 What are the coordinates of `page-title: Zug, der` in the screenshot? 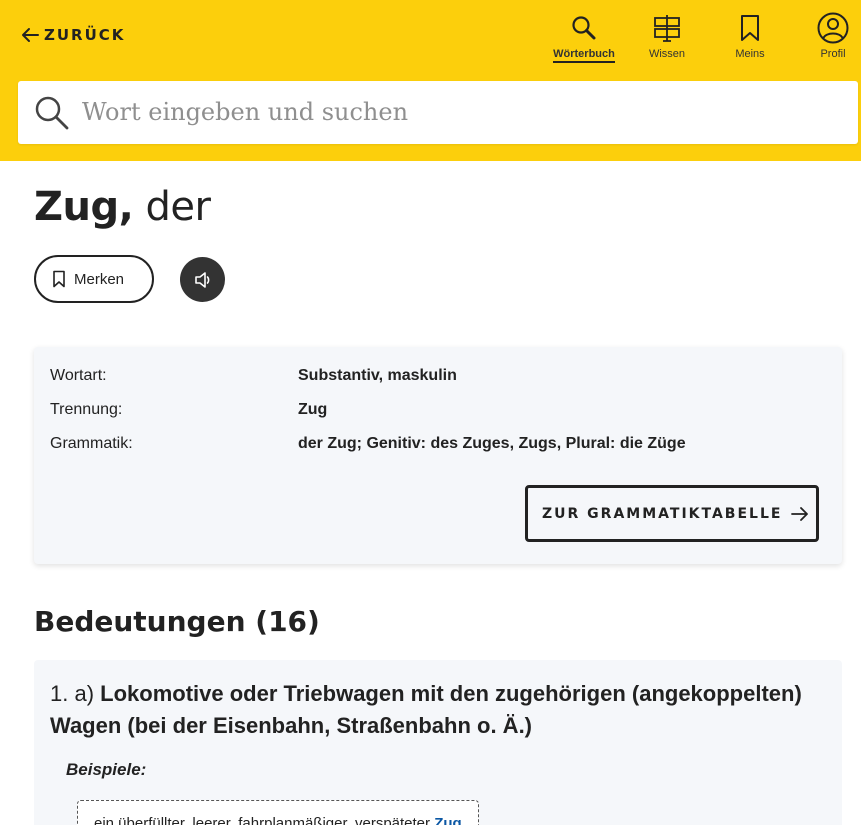 It's located at (122, 207).